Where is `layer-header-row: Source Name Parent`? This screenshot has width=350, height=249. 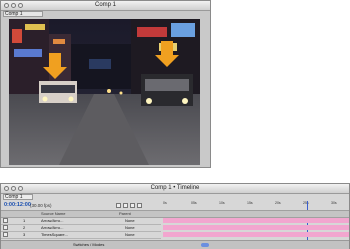 layer-header-row: Source Name Parent is located at coordinates (175, 214).